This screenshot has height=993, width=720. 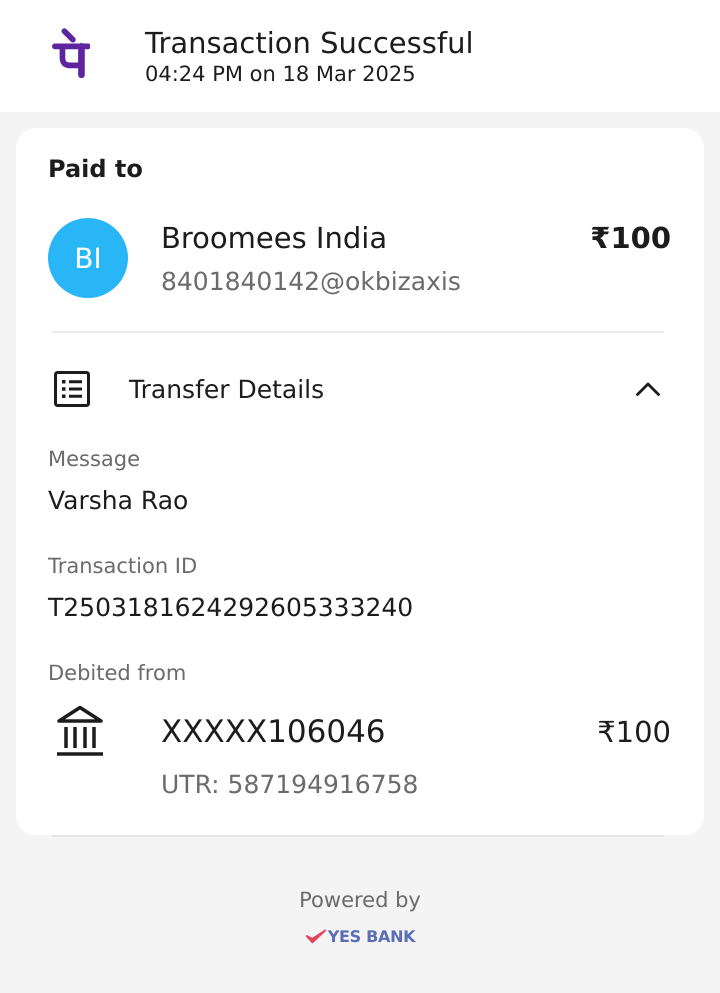 I want to click on bank-icon, so click(x=80, y=730).